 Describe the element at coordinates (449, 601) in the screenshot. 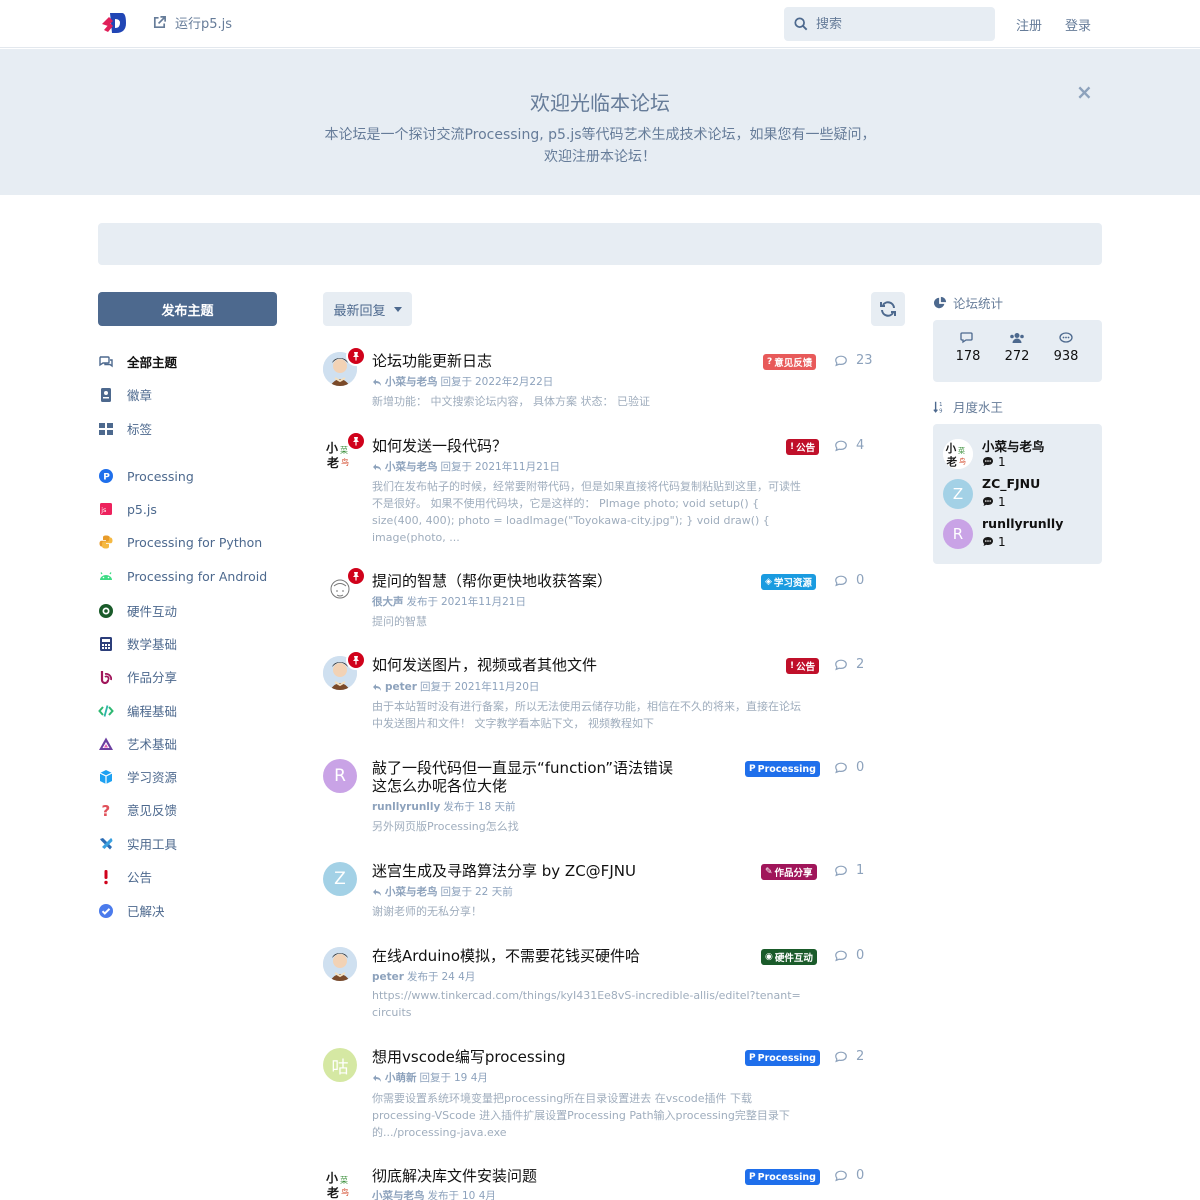

I see `discussion-meta: 很大声 发布于 2021年11月21日` at that location.